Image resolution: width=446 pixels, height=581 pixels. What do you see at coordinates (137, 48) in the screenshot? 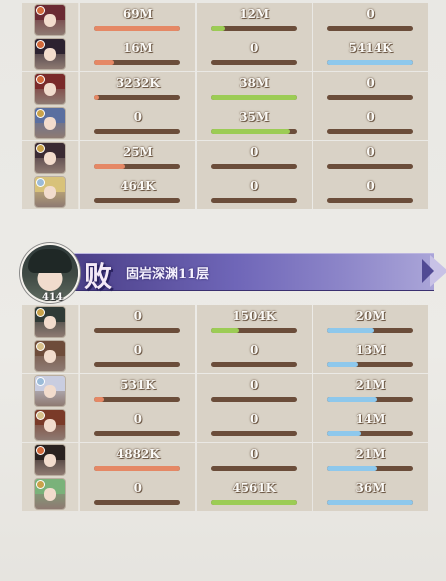
I see `stat-value: 16M` at bounding box center [137, 48].